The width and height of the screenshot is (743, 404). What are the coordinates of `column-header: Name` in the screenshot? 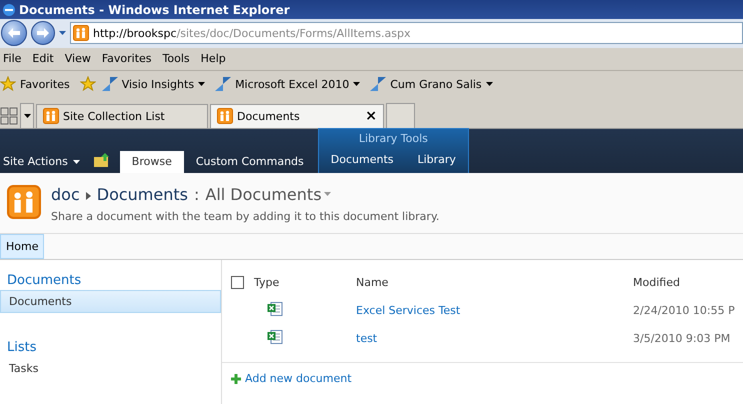 It's located at (494, 282).